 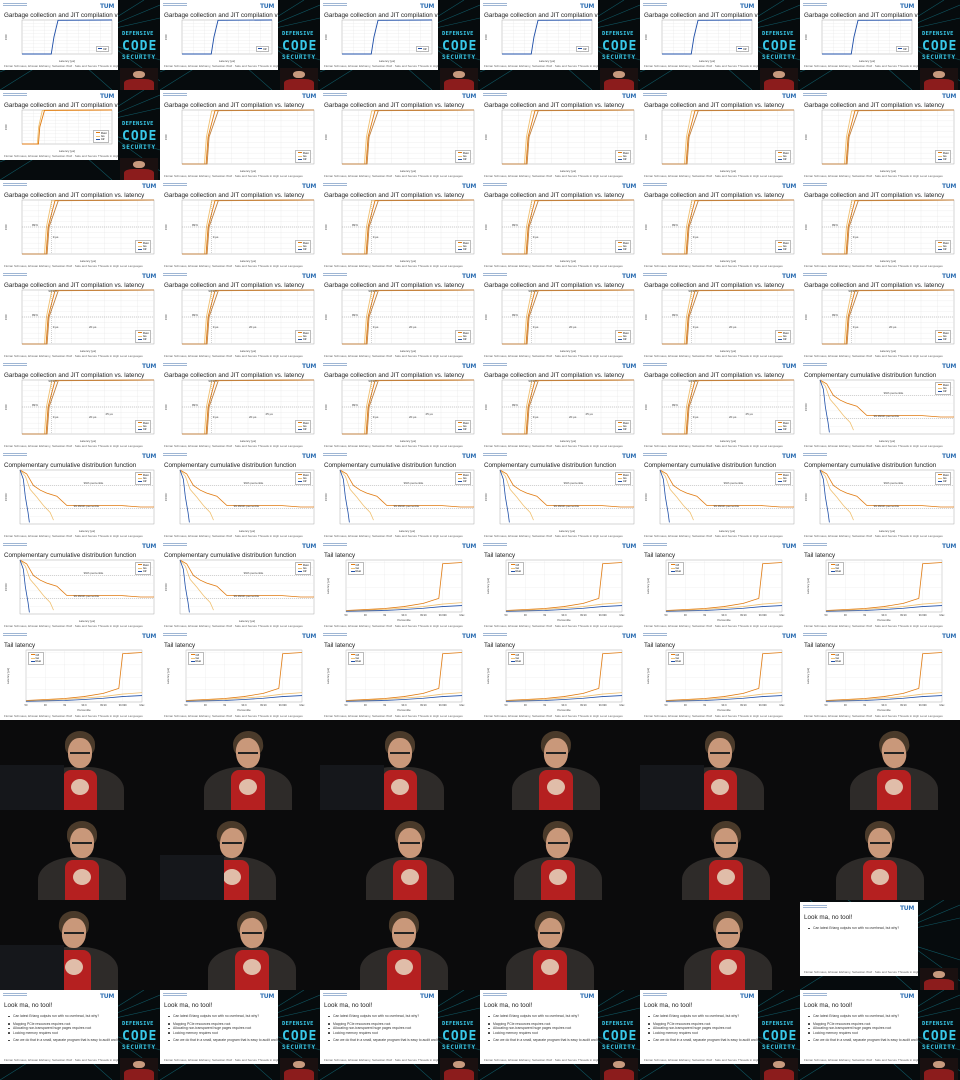 I want to click on x-tick-label: 99.999, so click(x=603, y=705).